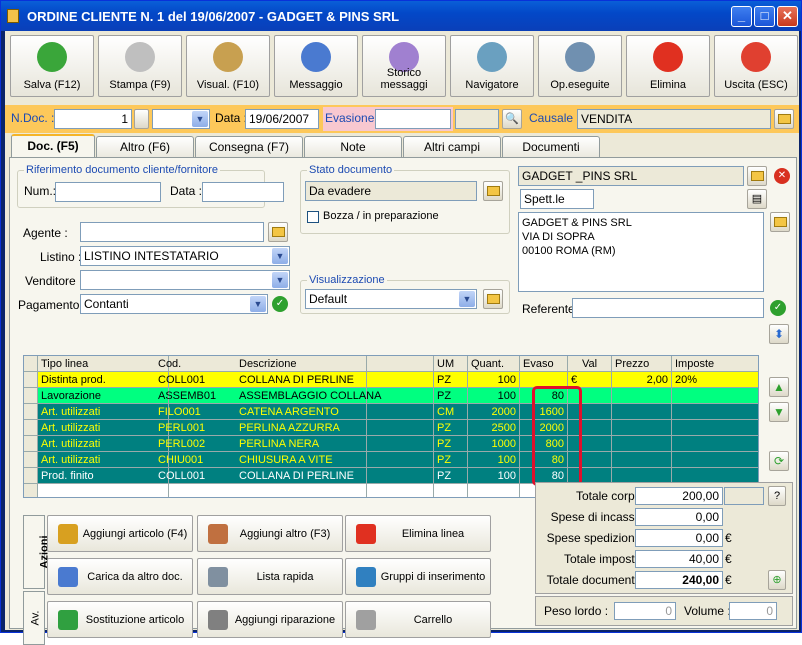 This screenshot has width=802, height=645. Describe the element at coordinates (145, 146) in the screenshot. I see `tab-altro: Altro (F6)` at that location.